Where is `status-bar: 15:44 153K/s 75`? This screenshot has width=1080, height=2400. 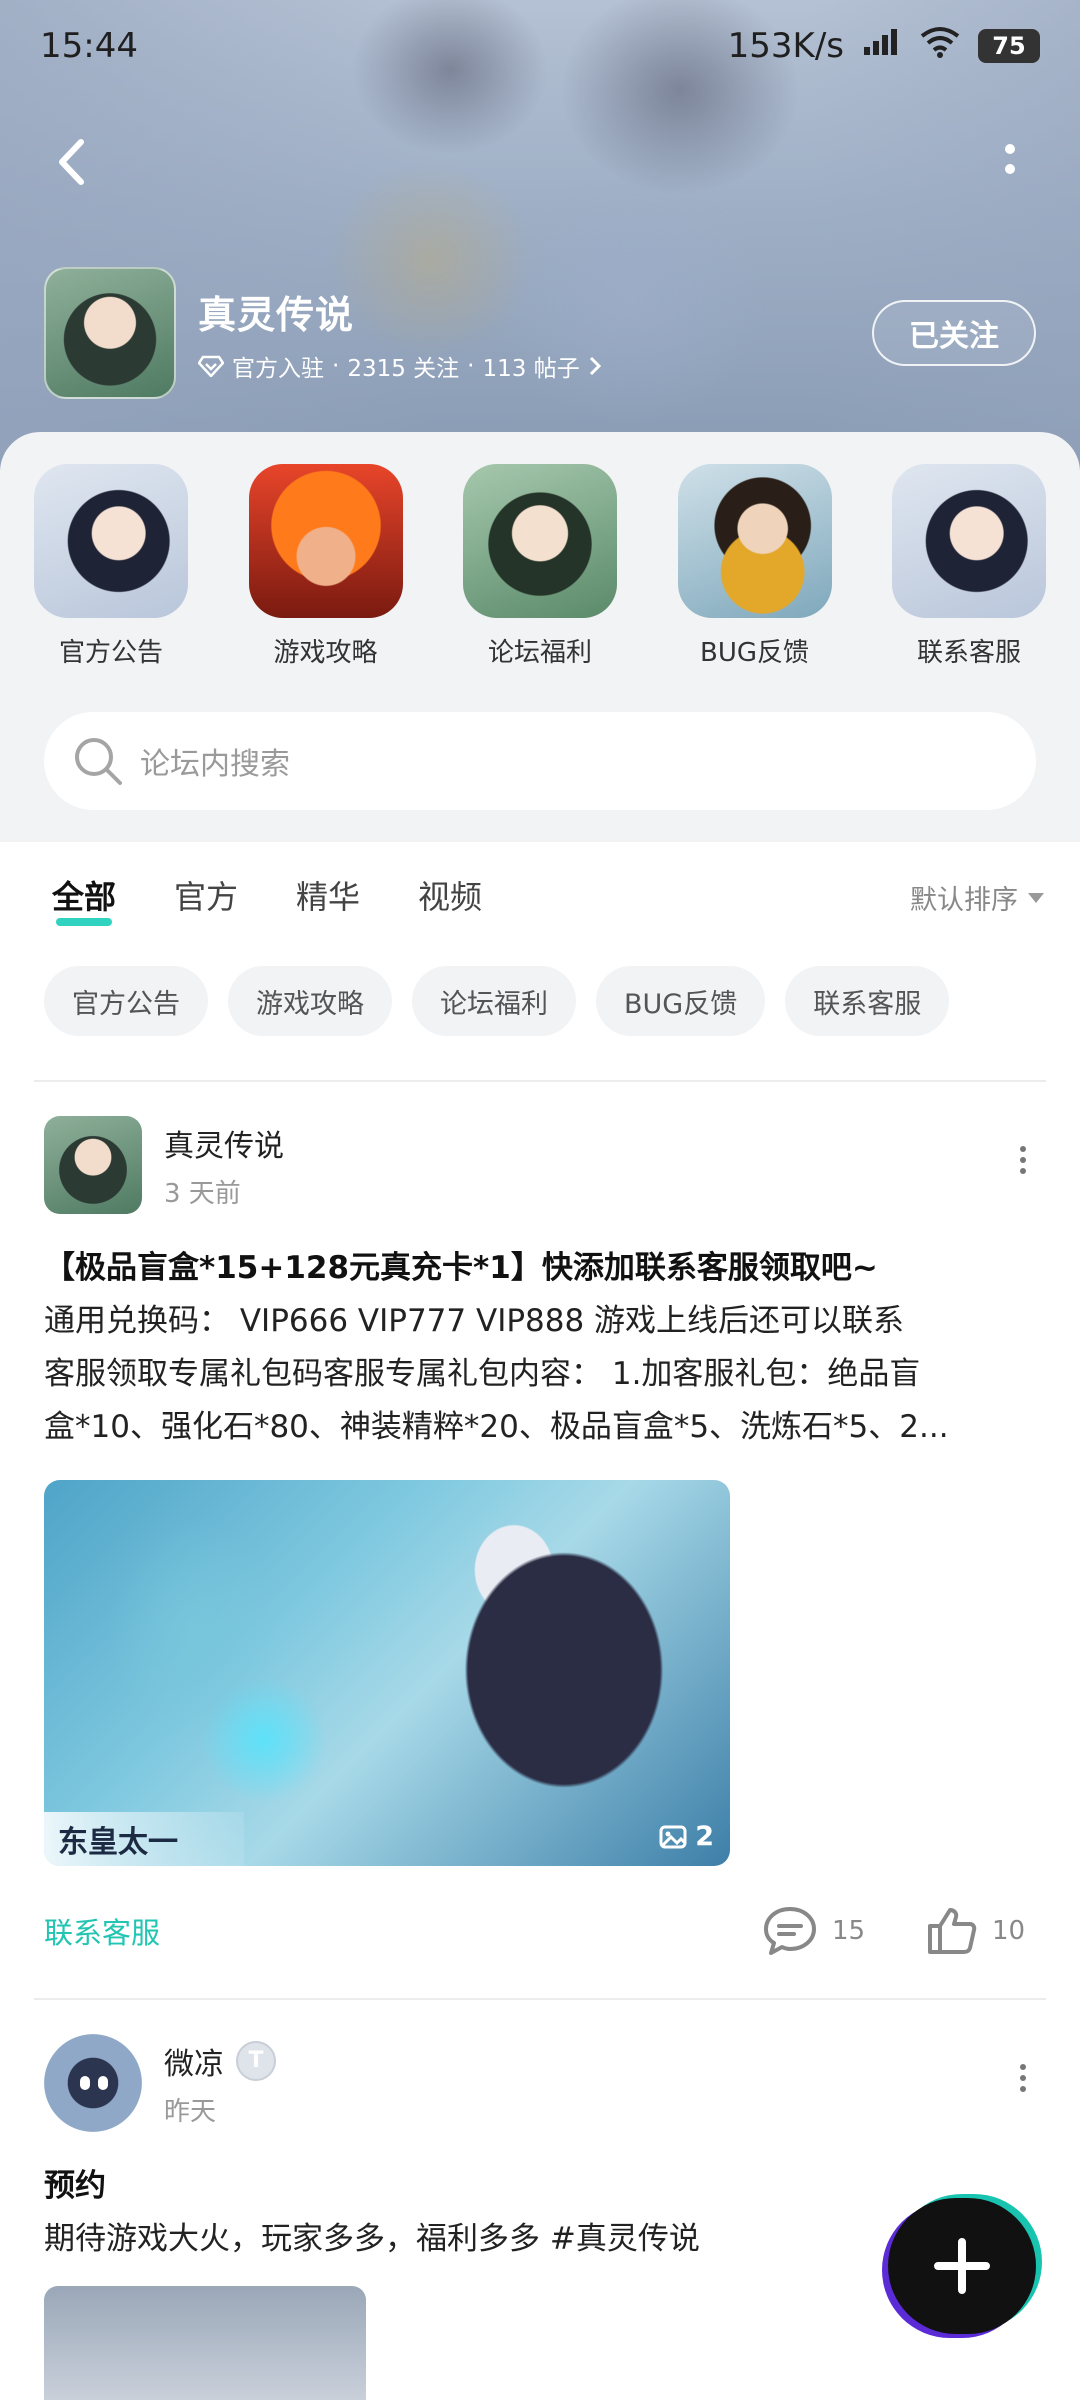 status-bar: 15:44 153K/s 75 is located at coordinates (540, 46).